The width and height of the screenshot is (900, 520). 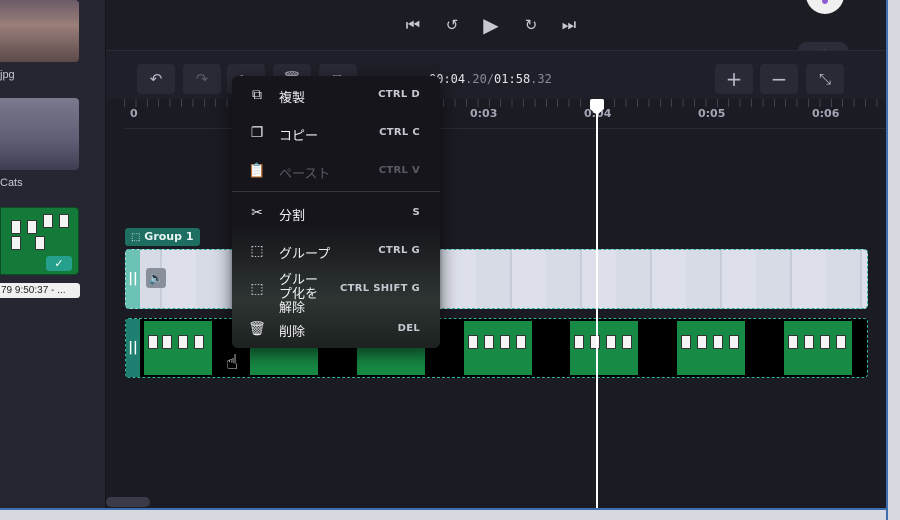 What do you see at coordinates (336, 293) in the screenshot?
I see `menu-item-ungroup: ⬚ グループ化を解除 CTRL SHIFT G` at bounding box center [336, 293].